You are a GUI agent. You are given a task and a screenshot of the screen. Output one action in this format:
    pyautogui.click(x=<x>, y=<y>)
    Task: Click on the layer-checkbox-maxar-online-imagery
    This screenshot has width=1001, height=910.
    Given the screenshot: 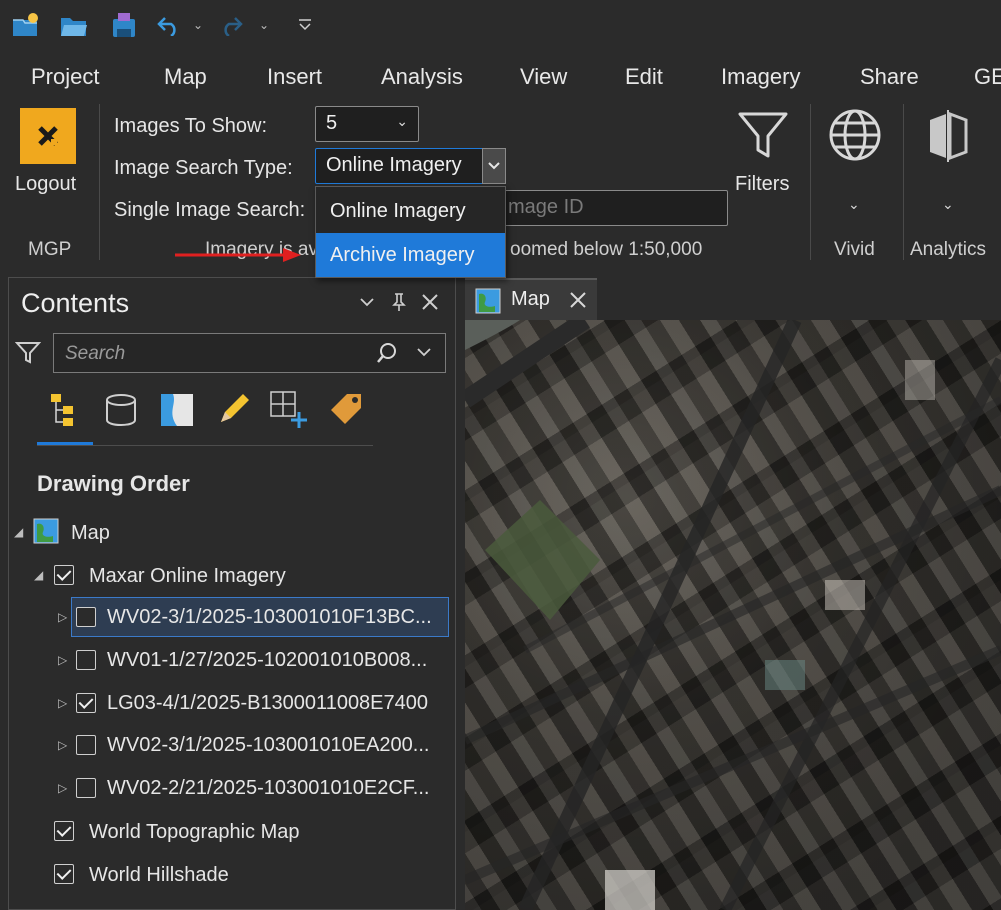 What is the action you would take?
    pyautogui.click(x=64, y=575)
    